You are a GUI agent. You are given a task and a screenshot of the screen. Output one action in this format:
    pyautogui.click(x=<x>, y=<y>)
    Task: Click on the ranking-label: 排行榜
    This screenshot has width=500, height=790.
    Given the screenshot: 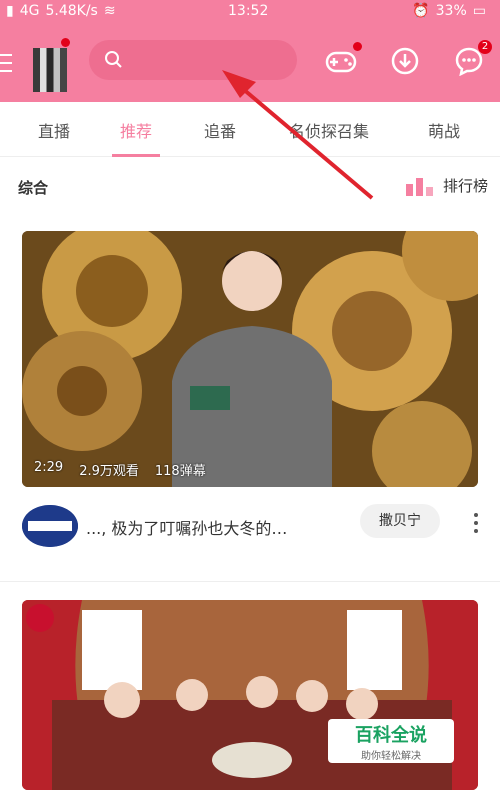 What is the action you would take?
    pyautogui.click(x=465, y=186)
    